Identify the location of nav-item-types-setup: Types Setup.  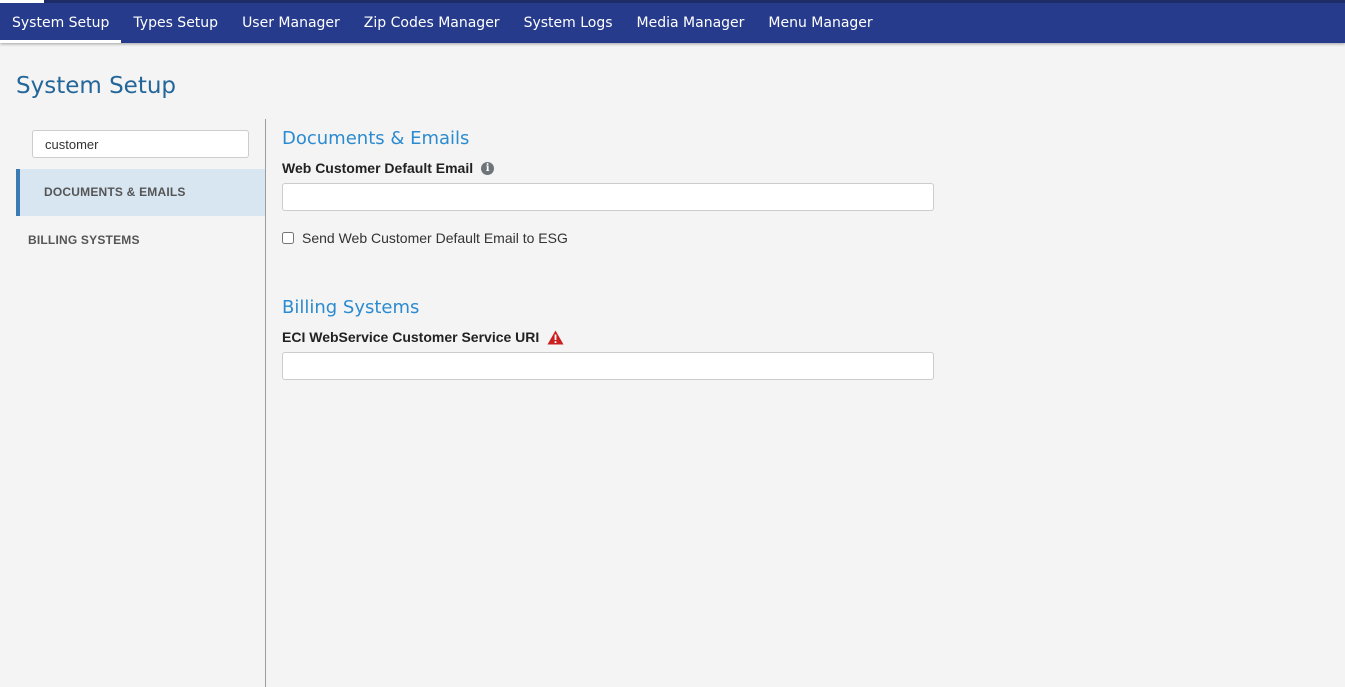
(175, 23).